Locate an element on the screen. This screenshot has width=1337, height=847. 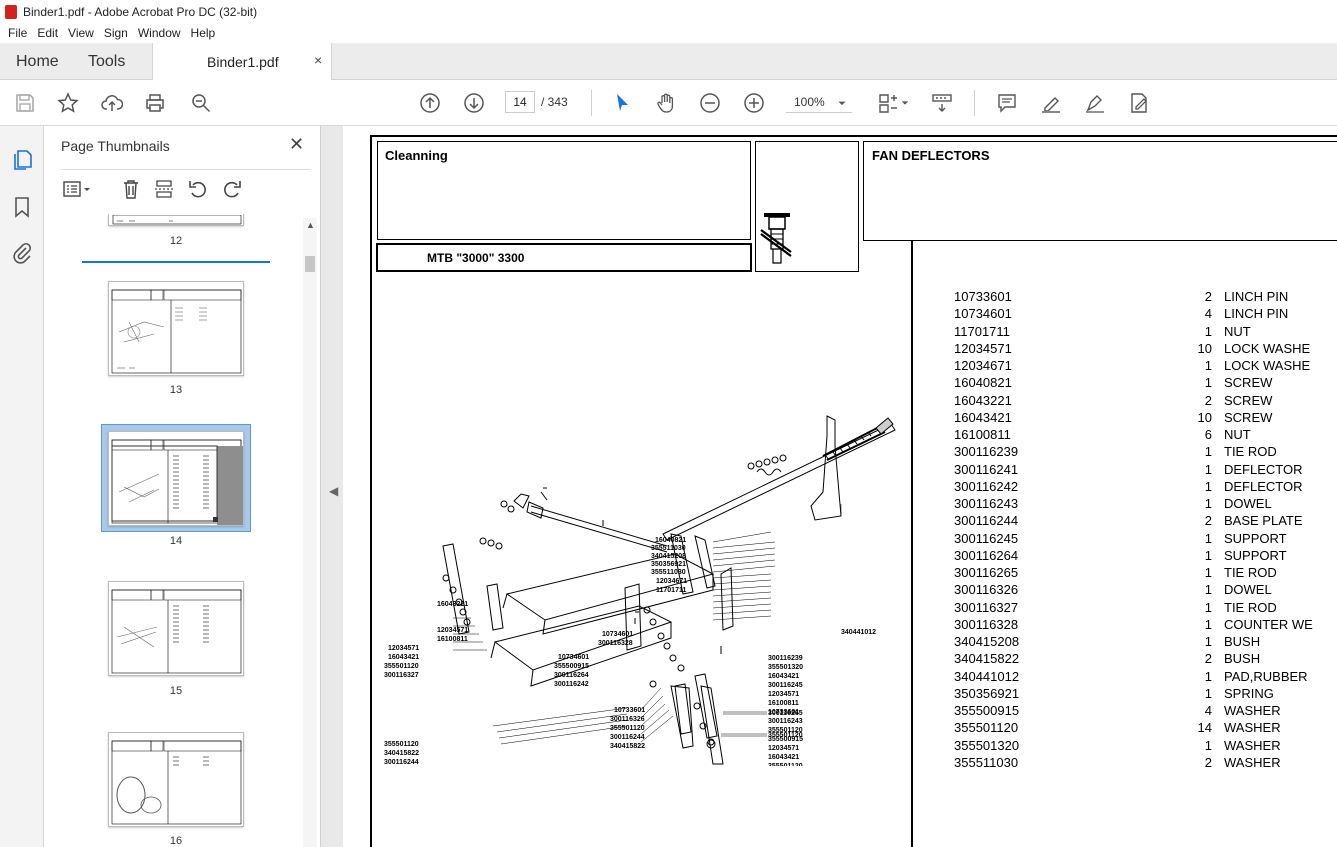
callout-label: 340415208 is located at coordinates (668, 556).